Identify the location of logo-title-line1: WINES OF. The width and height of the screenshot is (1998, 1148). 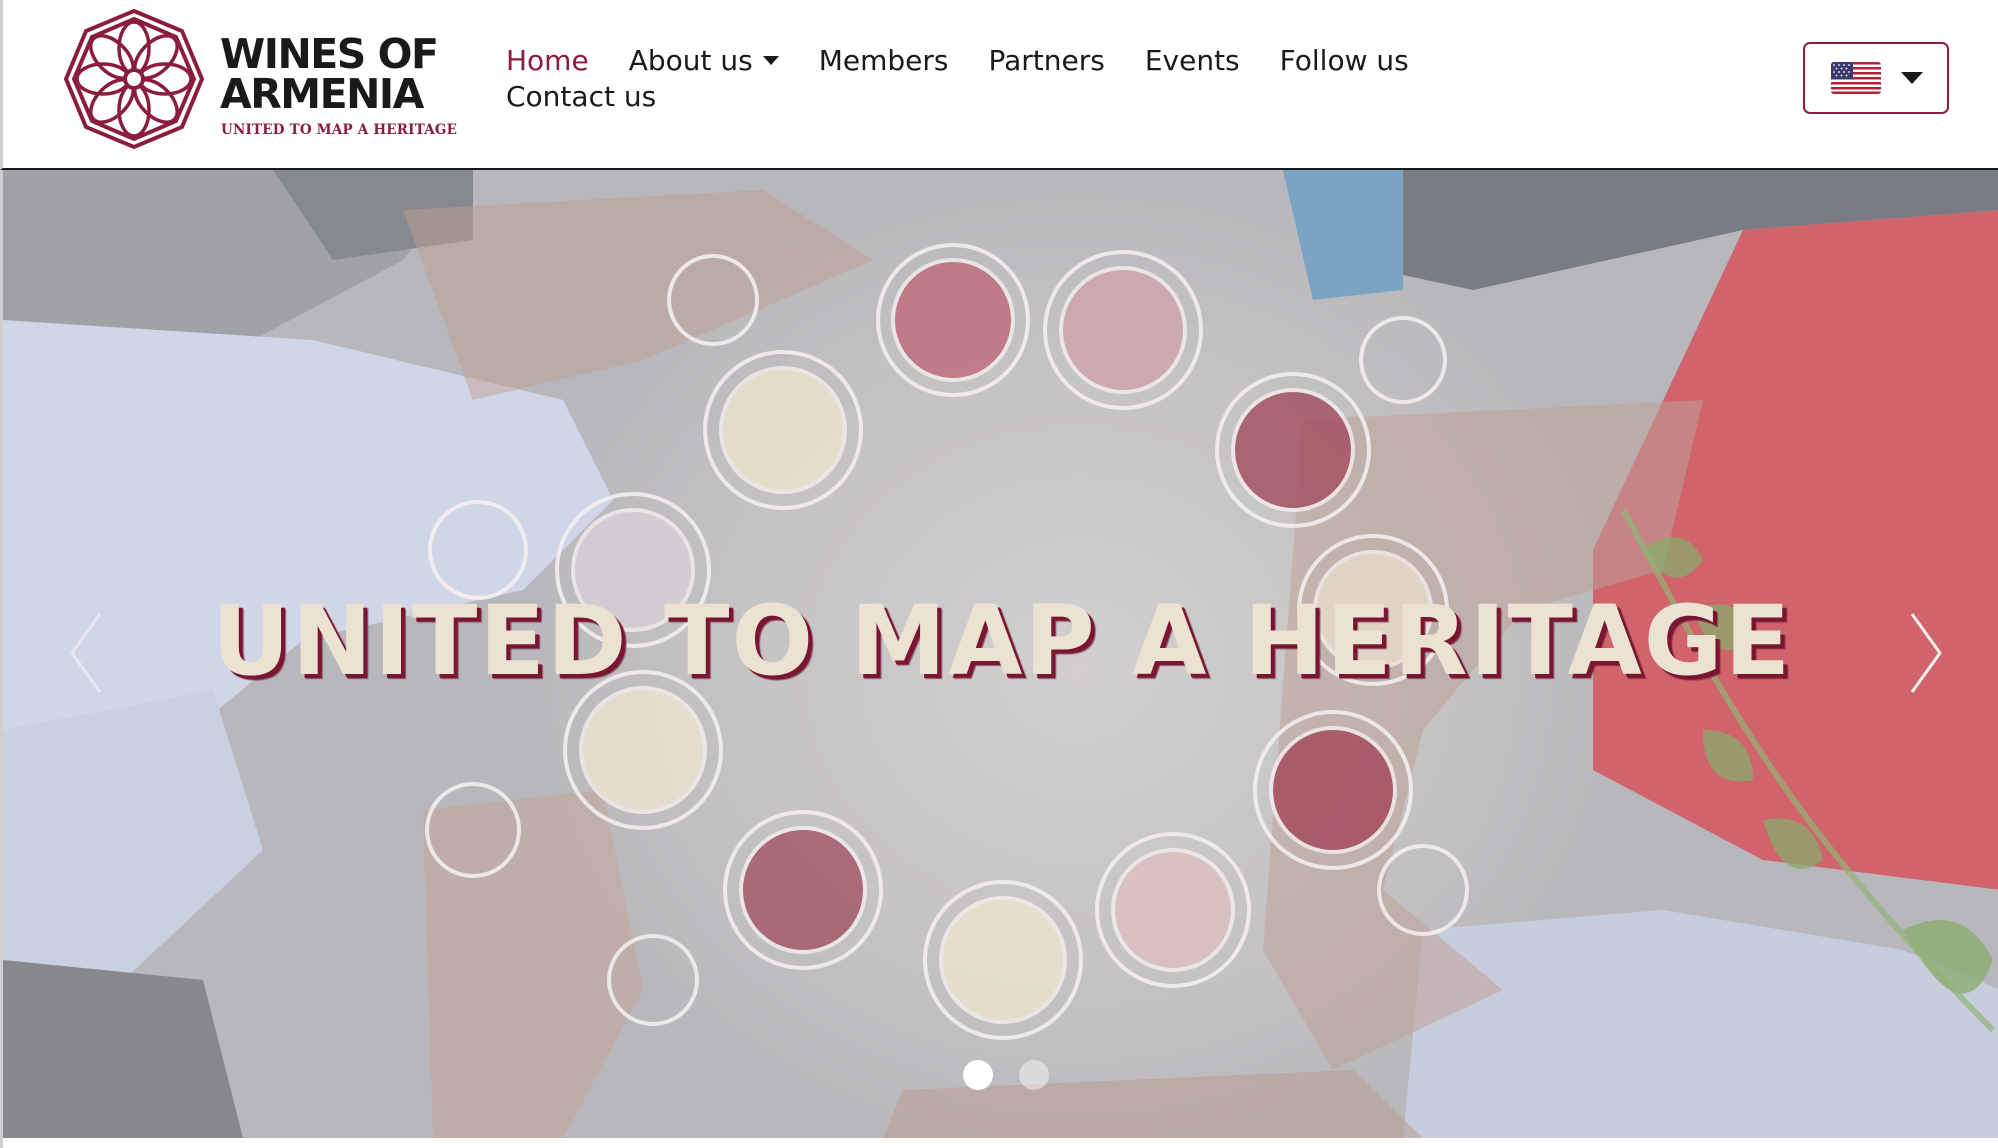
(329, 54).